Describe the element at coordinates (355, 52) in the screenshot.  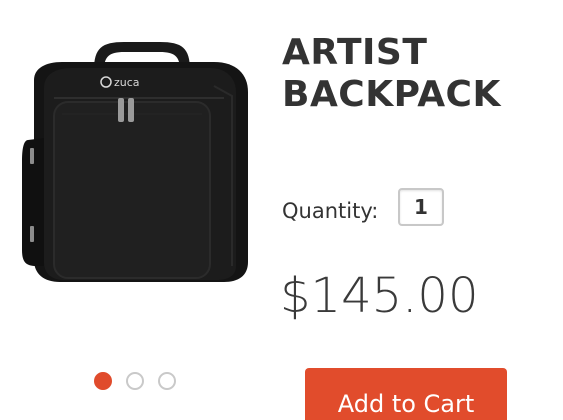
I see `product-title-line1: ARTIST` at that location.